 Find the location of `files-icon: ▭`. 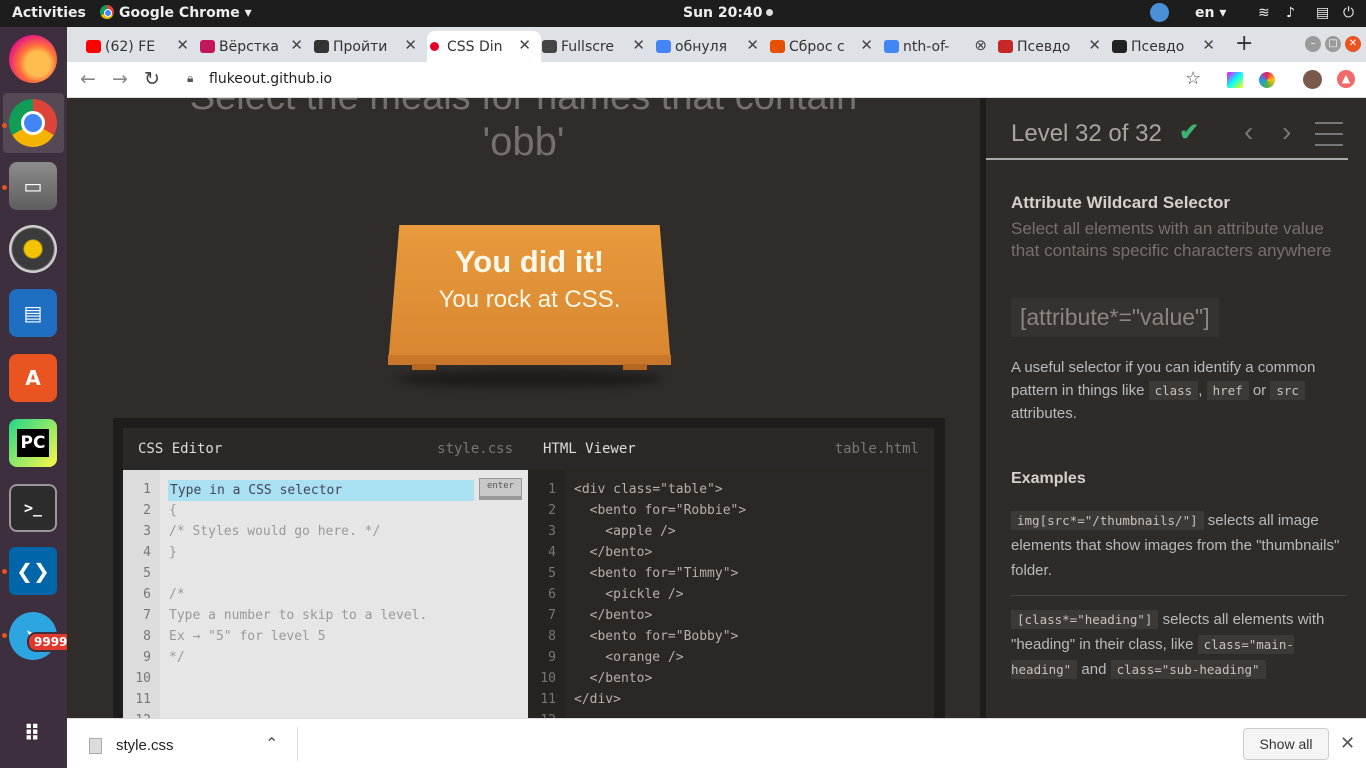

files-icon: ▭ is located at coordinates (33, 186).